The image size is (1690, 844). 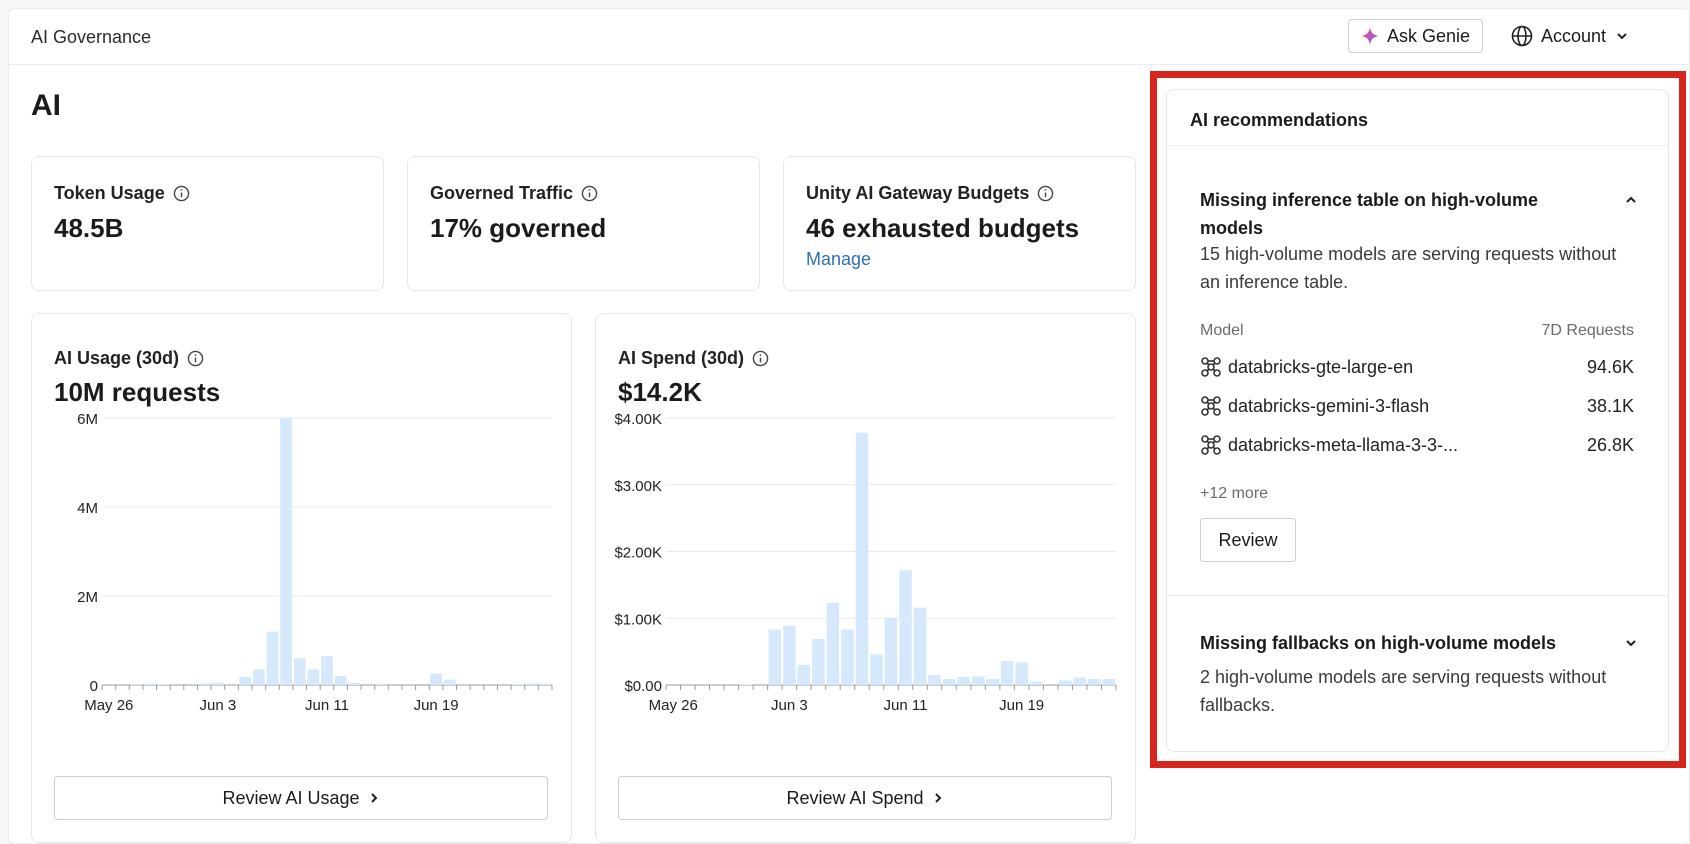 What do you see at coordinates (109, 193) in the screenshot?
I see `token-usage-label: Token Usage` at bounding box center [109, 193].